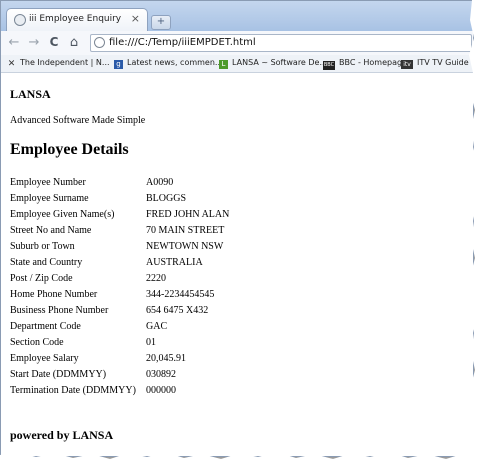 The image size is (487, 472). What do you see at coordinates (161, 390) in the screenshot?
I see `field-value: 000000` at bounding box center [161, 390].